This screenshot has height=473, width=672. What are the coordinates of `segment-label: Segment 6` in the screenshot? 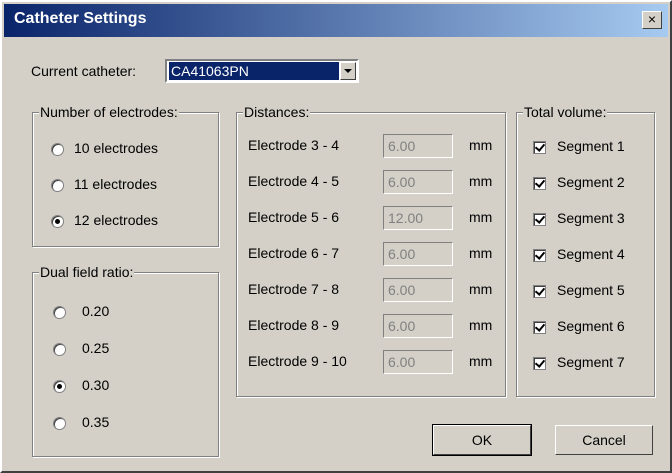 It's located at (591, 326).